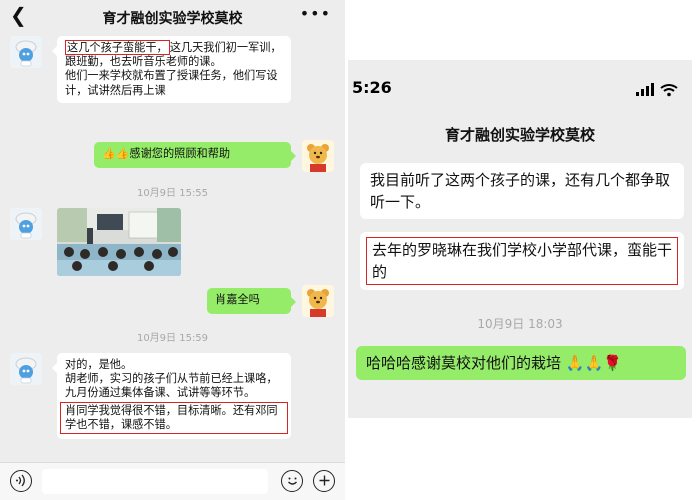 Image resolution: width=700 pixels, height=500 pixels. I want to click on message-input, so click(155, 481).